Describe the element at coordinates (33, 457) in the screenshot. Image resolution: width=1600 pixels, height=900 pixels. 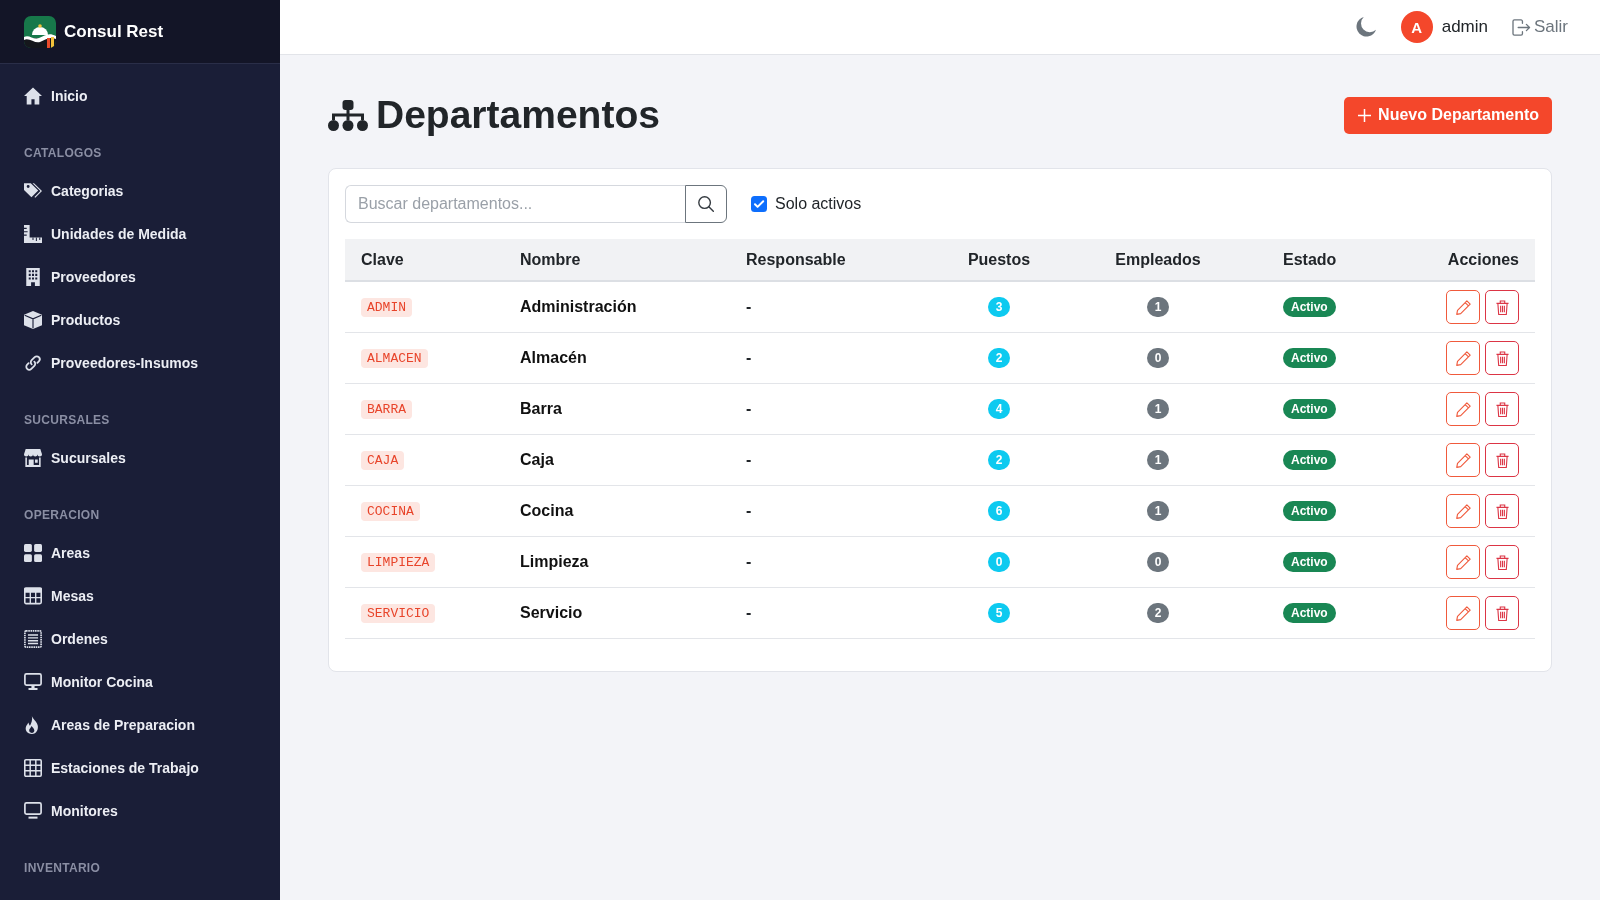
I see `shop-icon` at that location.